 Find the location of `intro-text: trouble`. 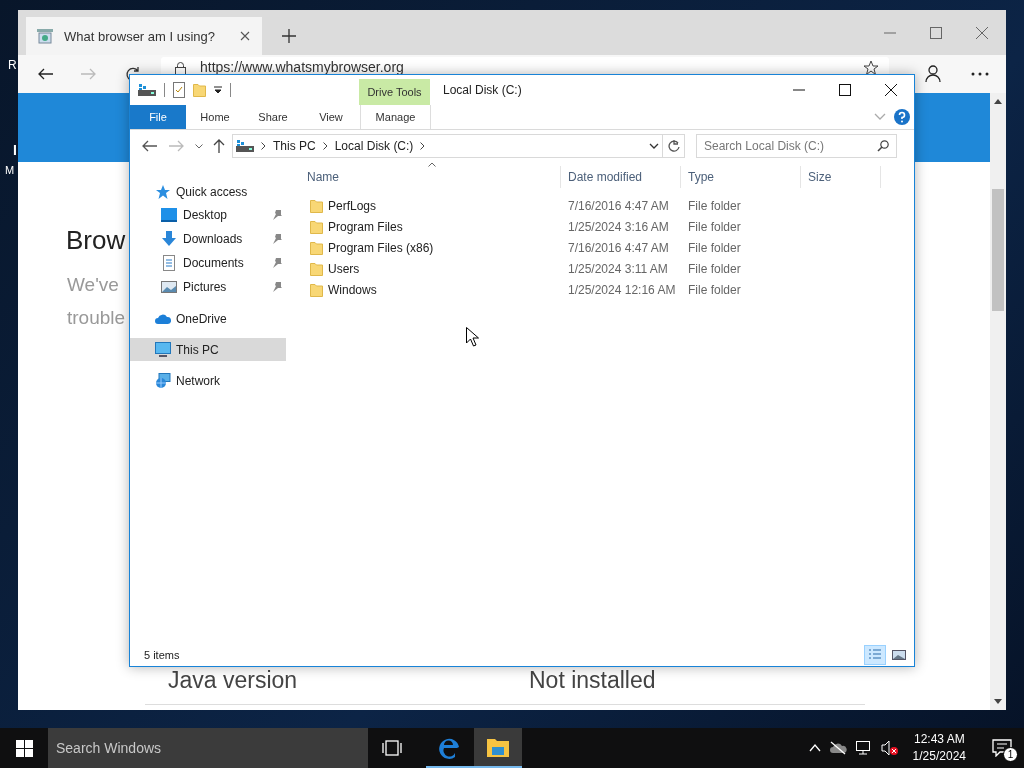

intro-text: trouble is located at coordinates (96, 318).